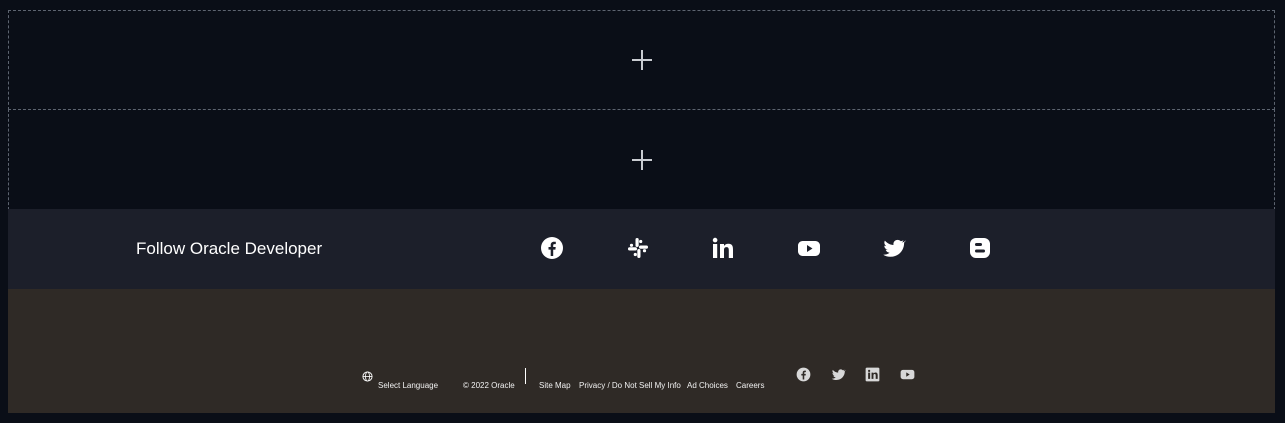 Image resolution: width=1285 pixels, height=423 pixels. What do you see at coordinates (750, 385) in the screenshot?
I see `careers-link: Careers` at bounding box center [750, 385].